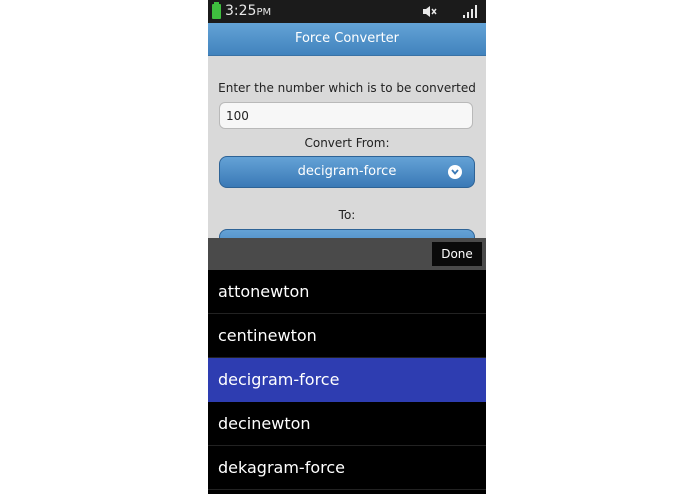  I want to click on picker-item: centinewton, so click(347, 336).